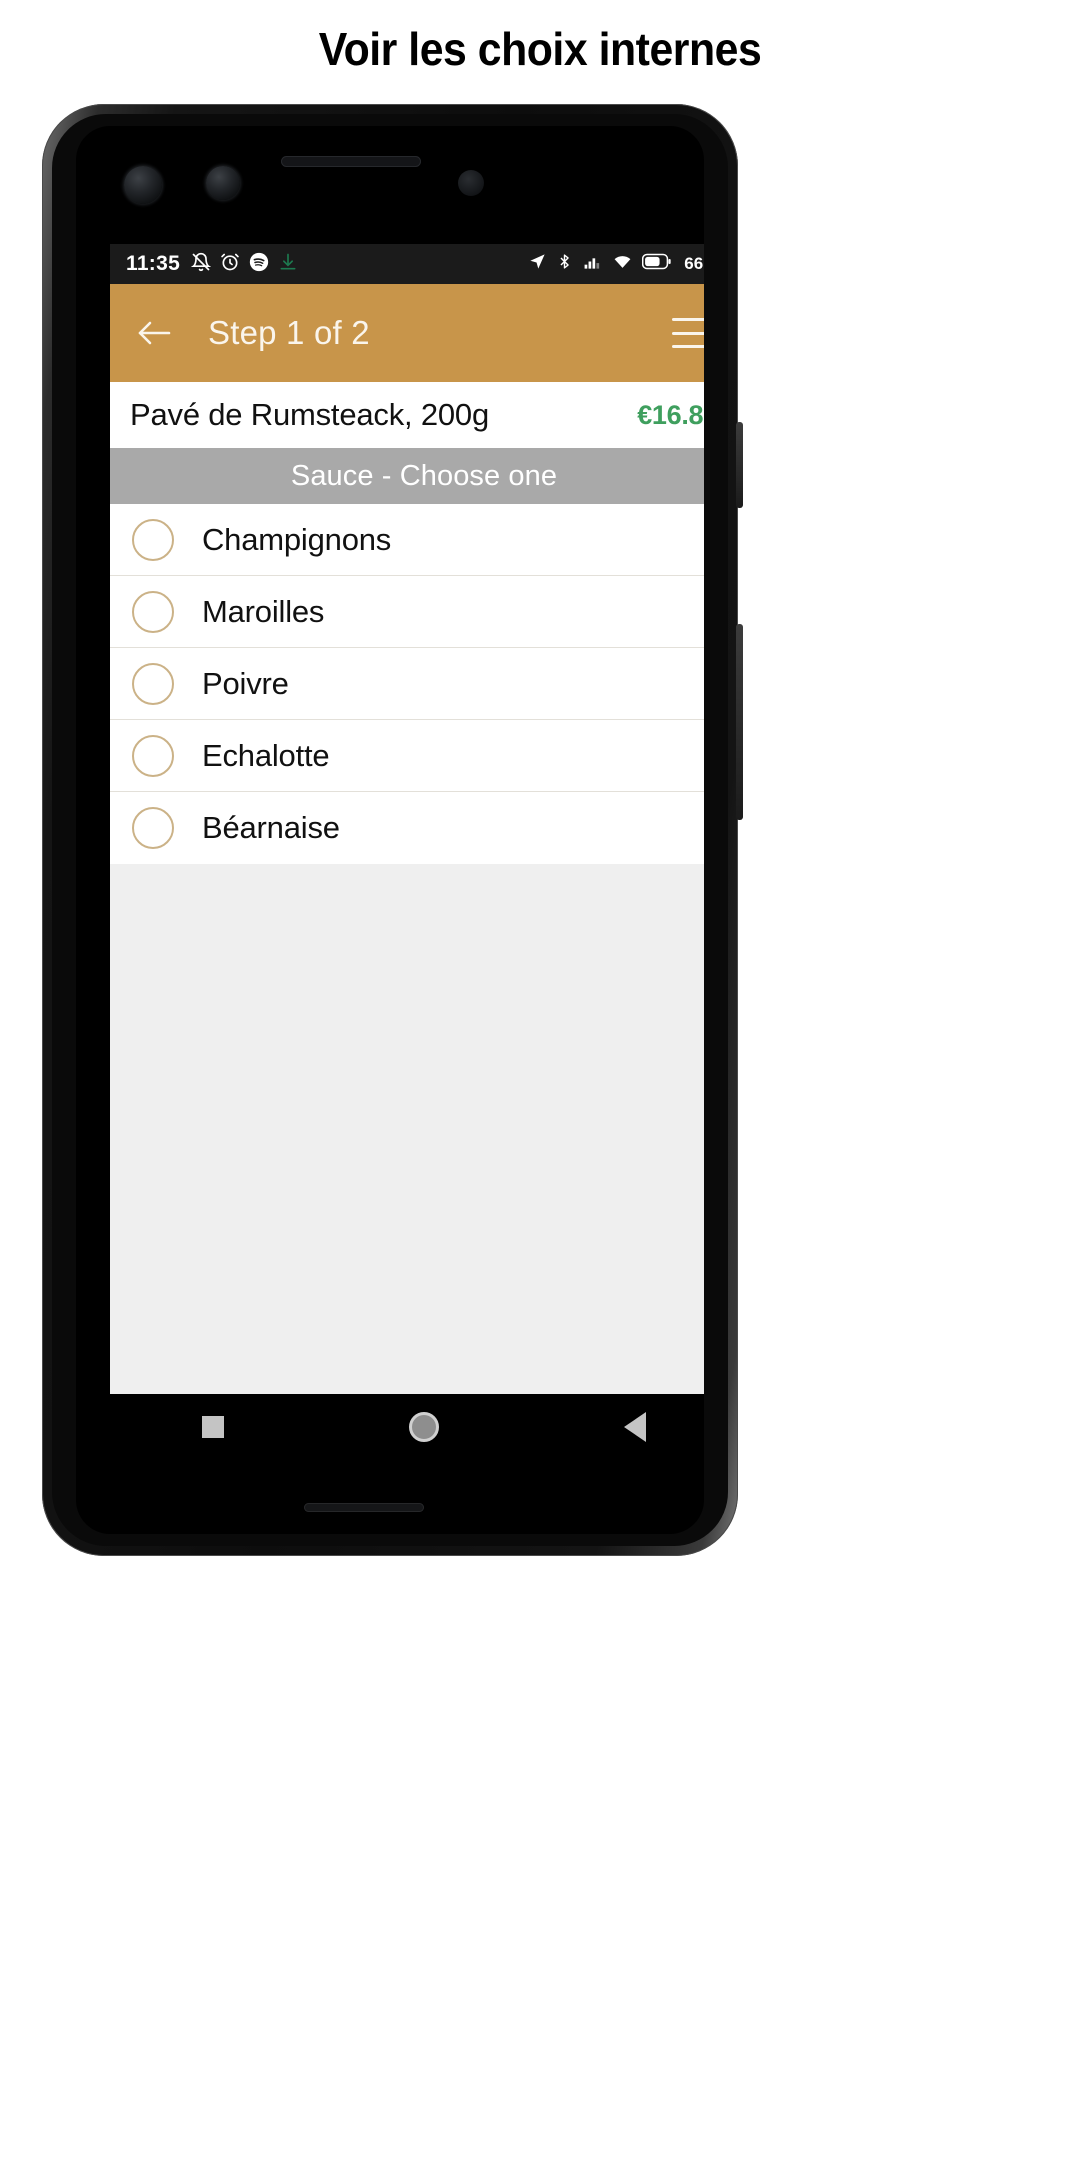 This screenshot has width=1080, height=2160. What do you see at coordinates (471, 183) in the screenshot?
I see `proximity-sensor-icon` at bounding box center [471, 183].